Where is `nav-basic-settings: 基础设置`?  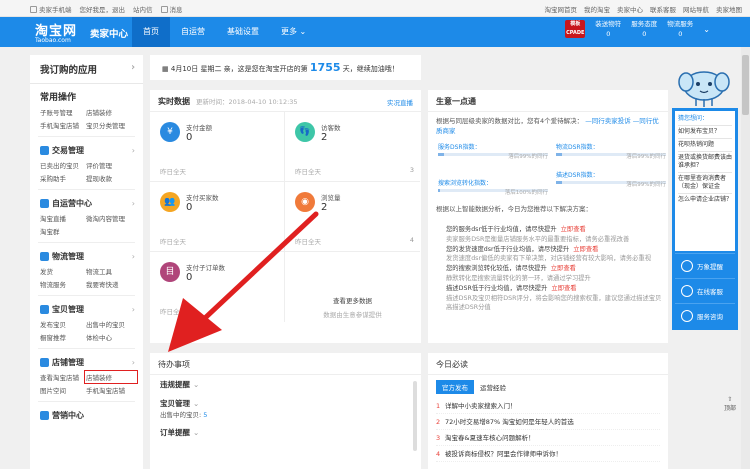 nav-basic-settings: 基础设置 is located at coordinates (243, 32).